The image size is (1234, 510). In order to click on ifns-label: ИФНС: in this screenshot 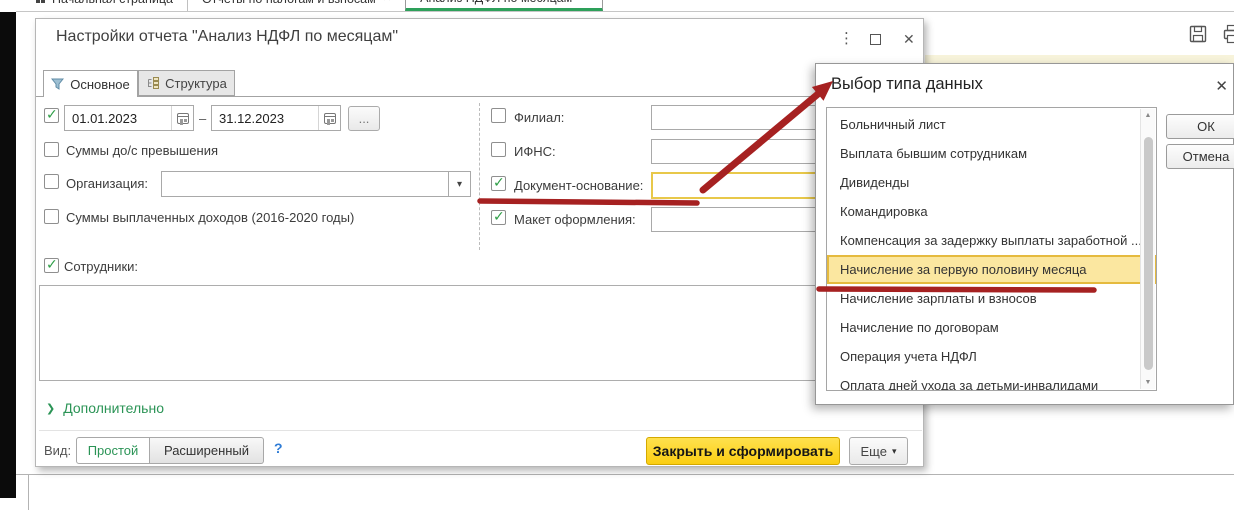, I will do `click(535, 151)`.